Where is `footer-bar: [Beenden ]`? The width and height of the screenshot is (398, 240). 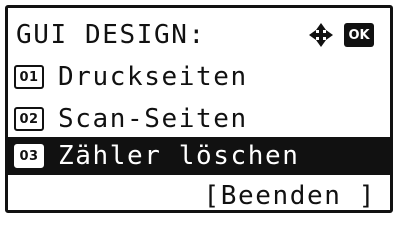
footer-bar: [Beenden ] is located at coordinates (199, 194).